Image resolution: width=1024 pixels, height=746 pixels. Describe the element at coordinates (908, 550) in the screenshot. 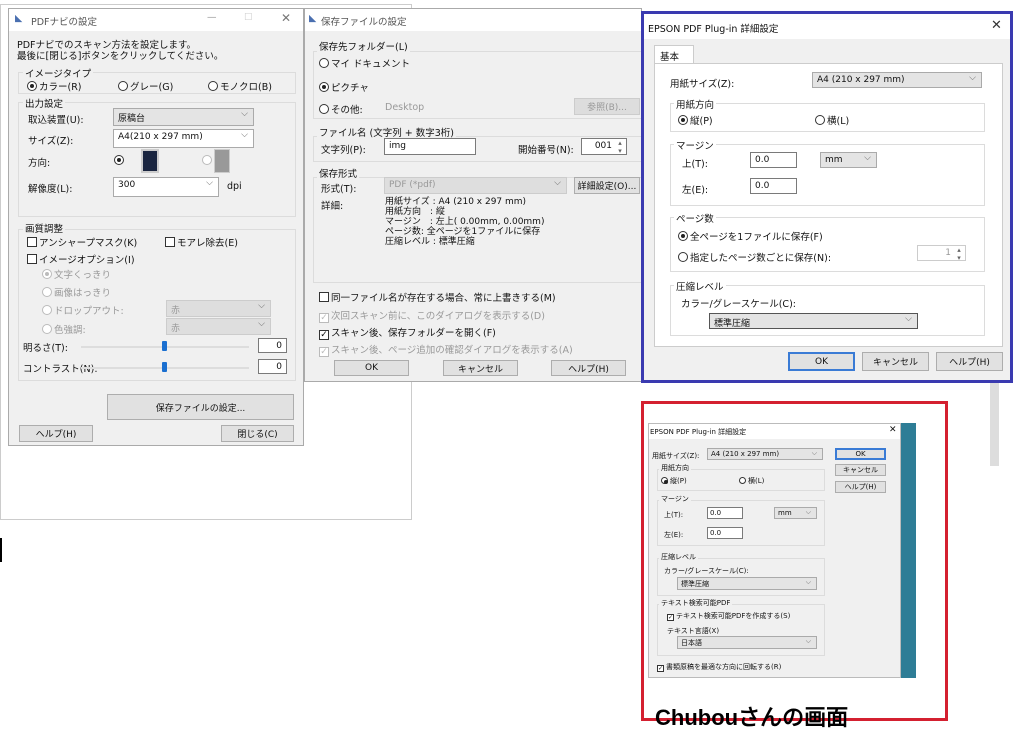

I see `background-window` at that location.